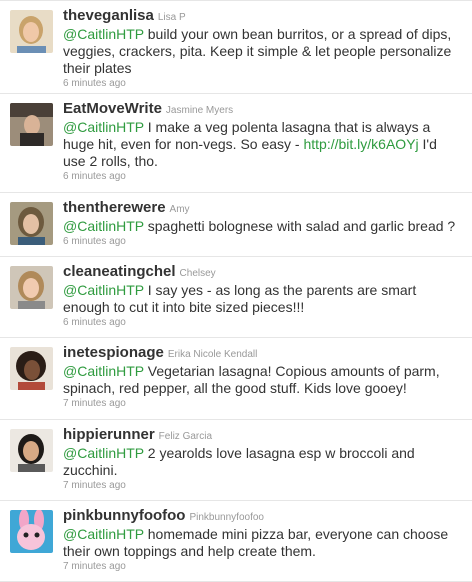  Describe the element at coordinates (185, 436) in the screenshot. I see `real-name: Feliz Garcia` at that location.